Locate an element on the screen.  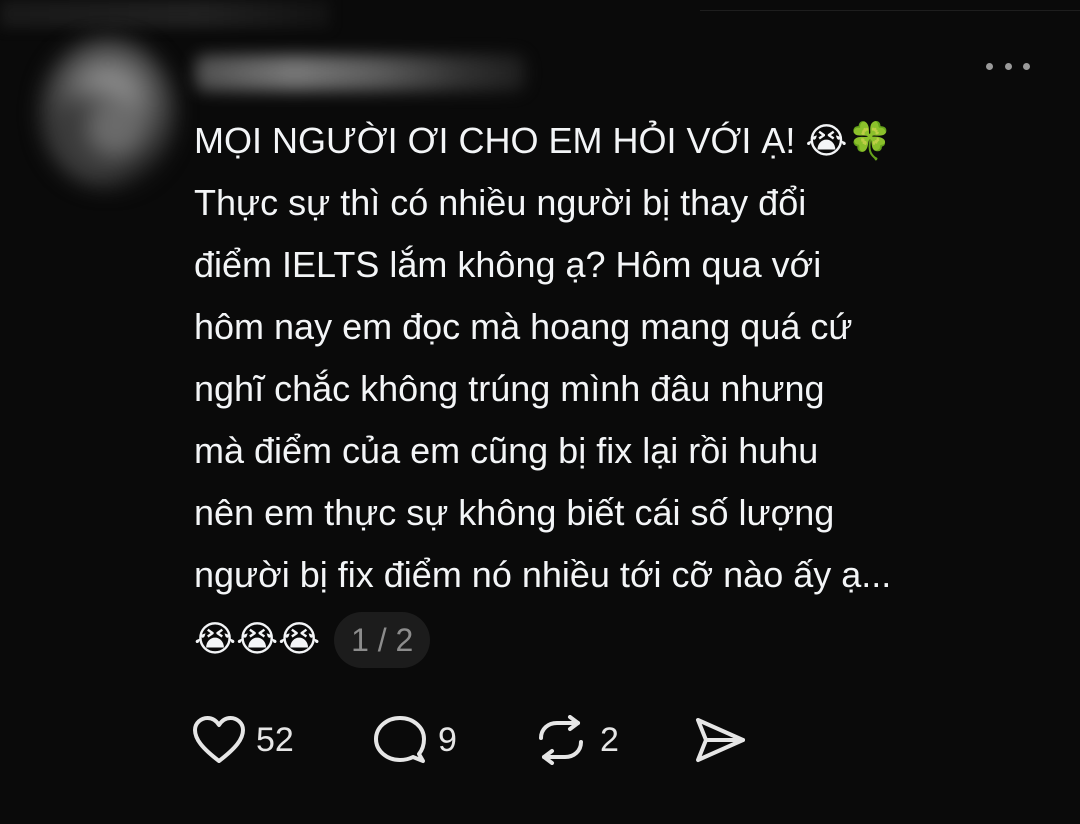
share-button is located at coordinates (720, 740).